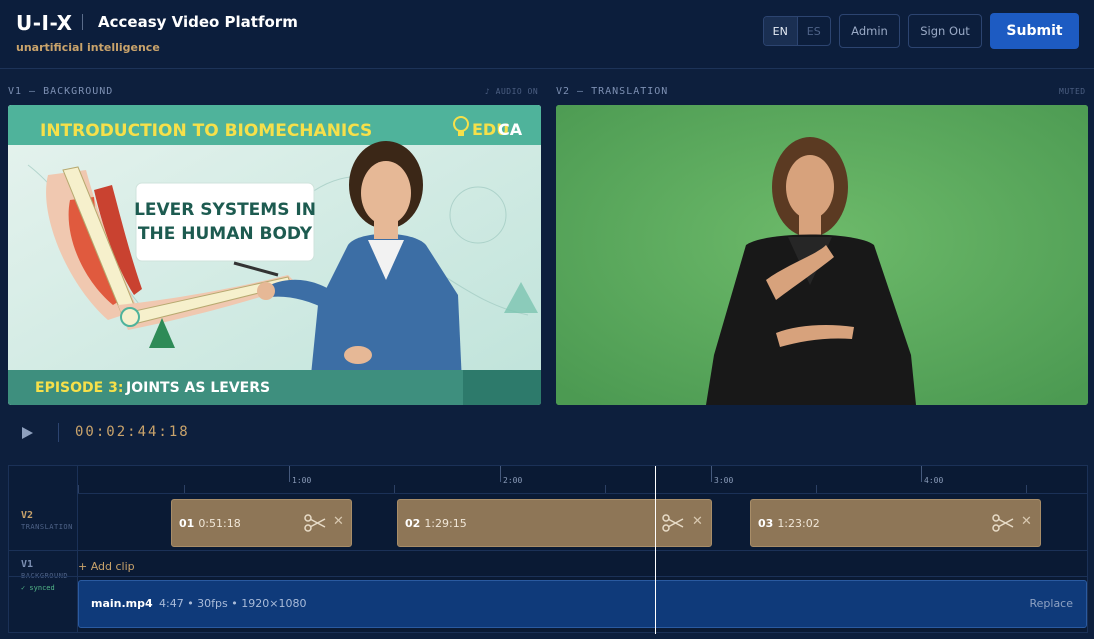  What do you see at coordinates (197, 388) in the screenshot?
I see `episode-title: JOINTS AS LEVERS` at bounding box center [197, 388].